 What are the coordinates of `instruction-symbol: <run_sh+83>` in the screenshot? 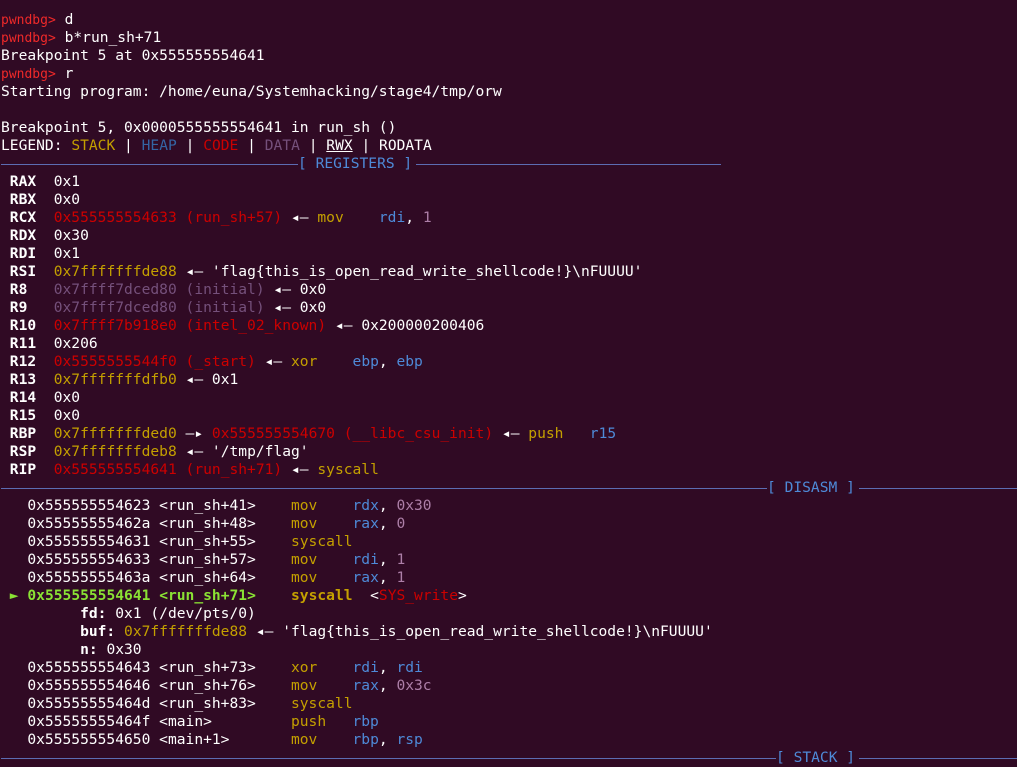 It's located at (207, 703).